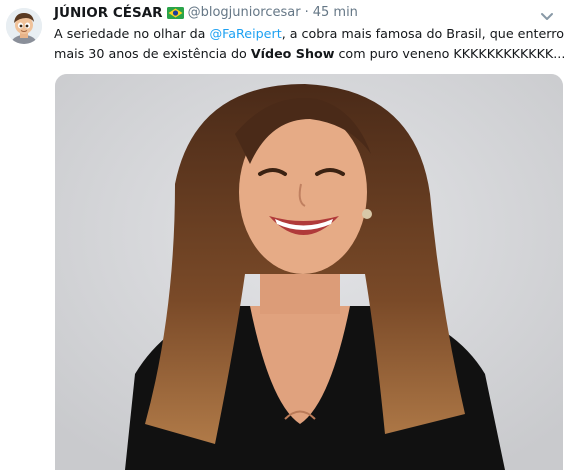 The image size is (564, 470). What do you see at coordinates (244, 13) in the screenshot?
I see `author-handle: @blogjuniorcesar` at bounding box center [244, 13].